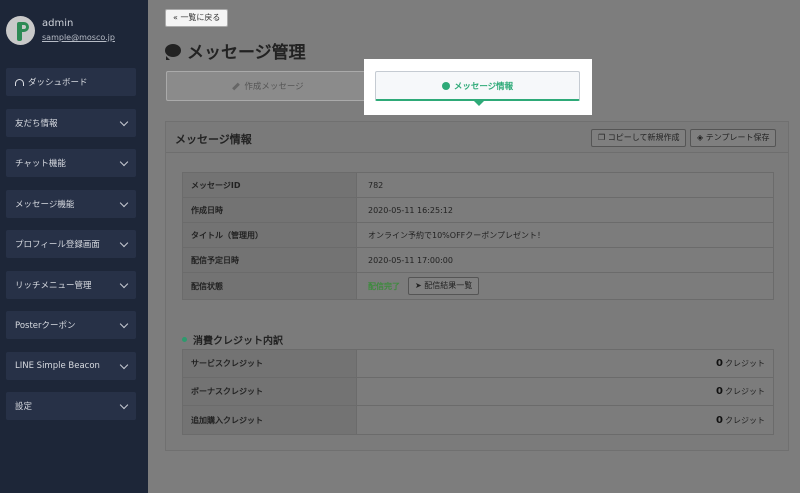 The height and width of the screenshot is (493, 800). I want to click on sidebar-item-settings: 設定, so click(71, 406).